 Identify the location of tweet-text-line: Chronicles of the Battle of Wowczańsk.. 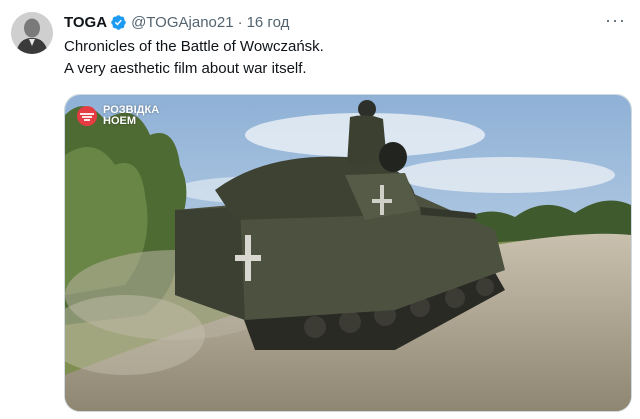
(194, 46).